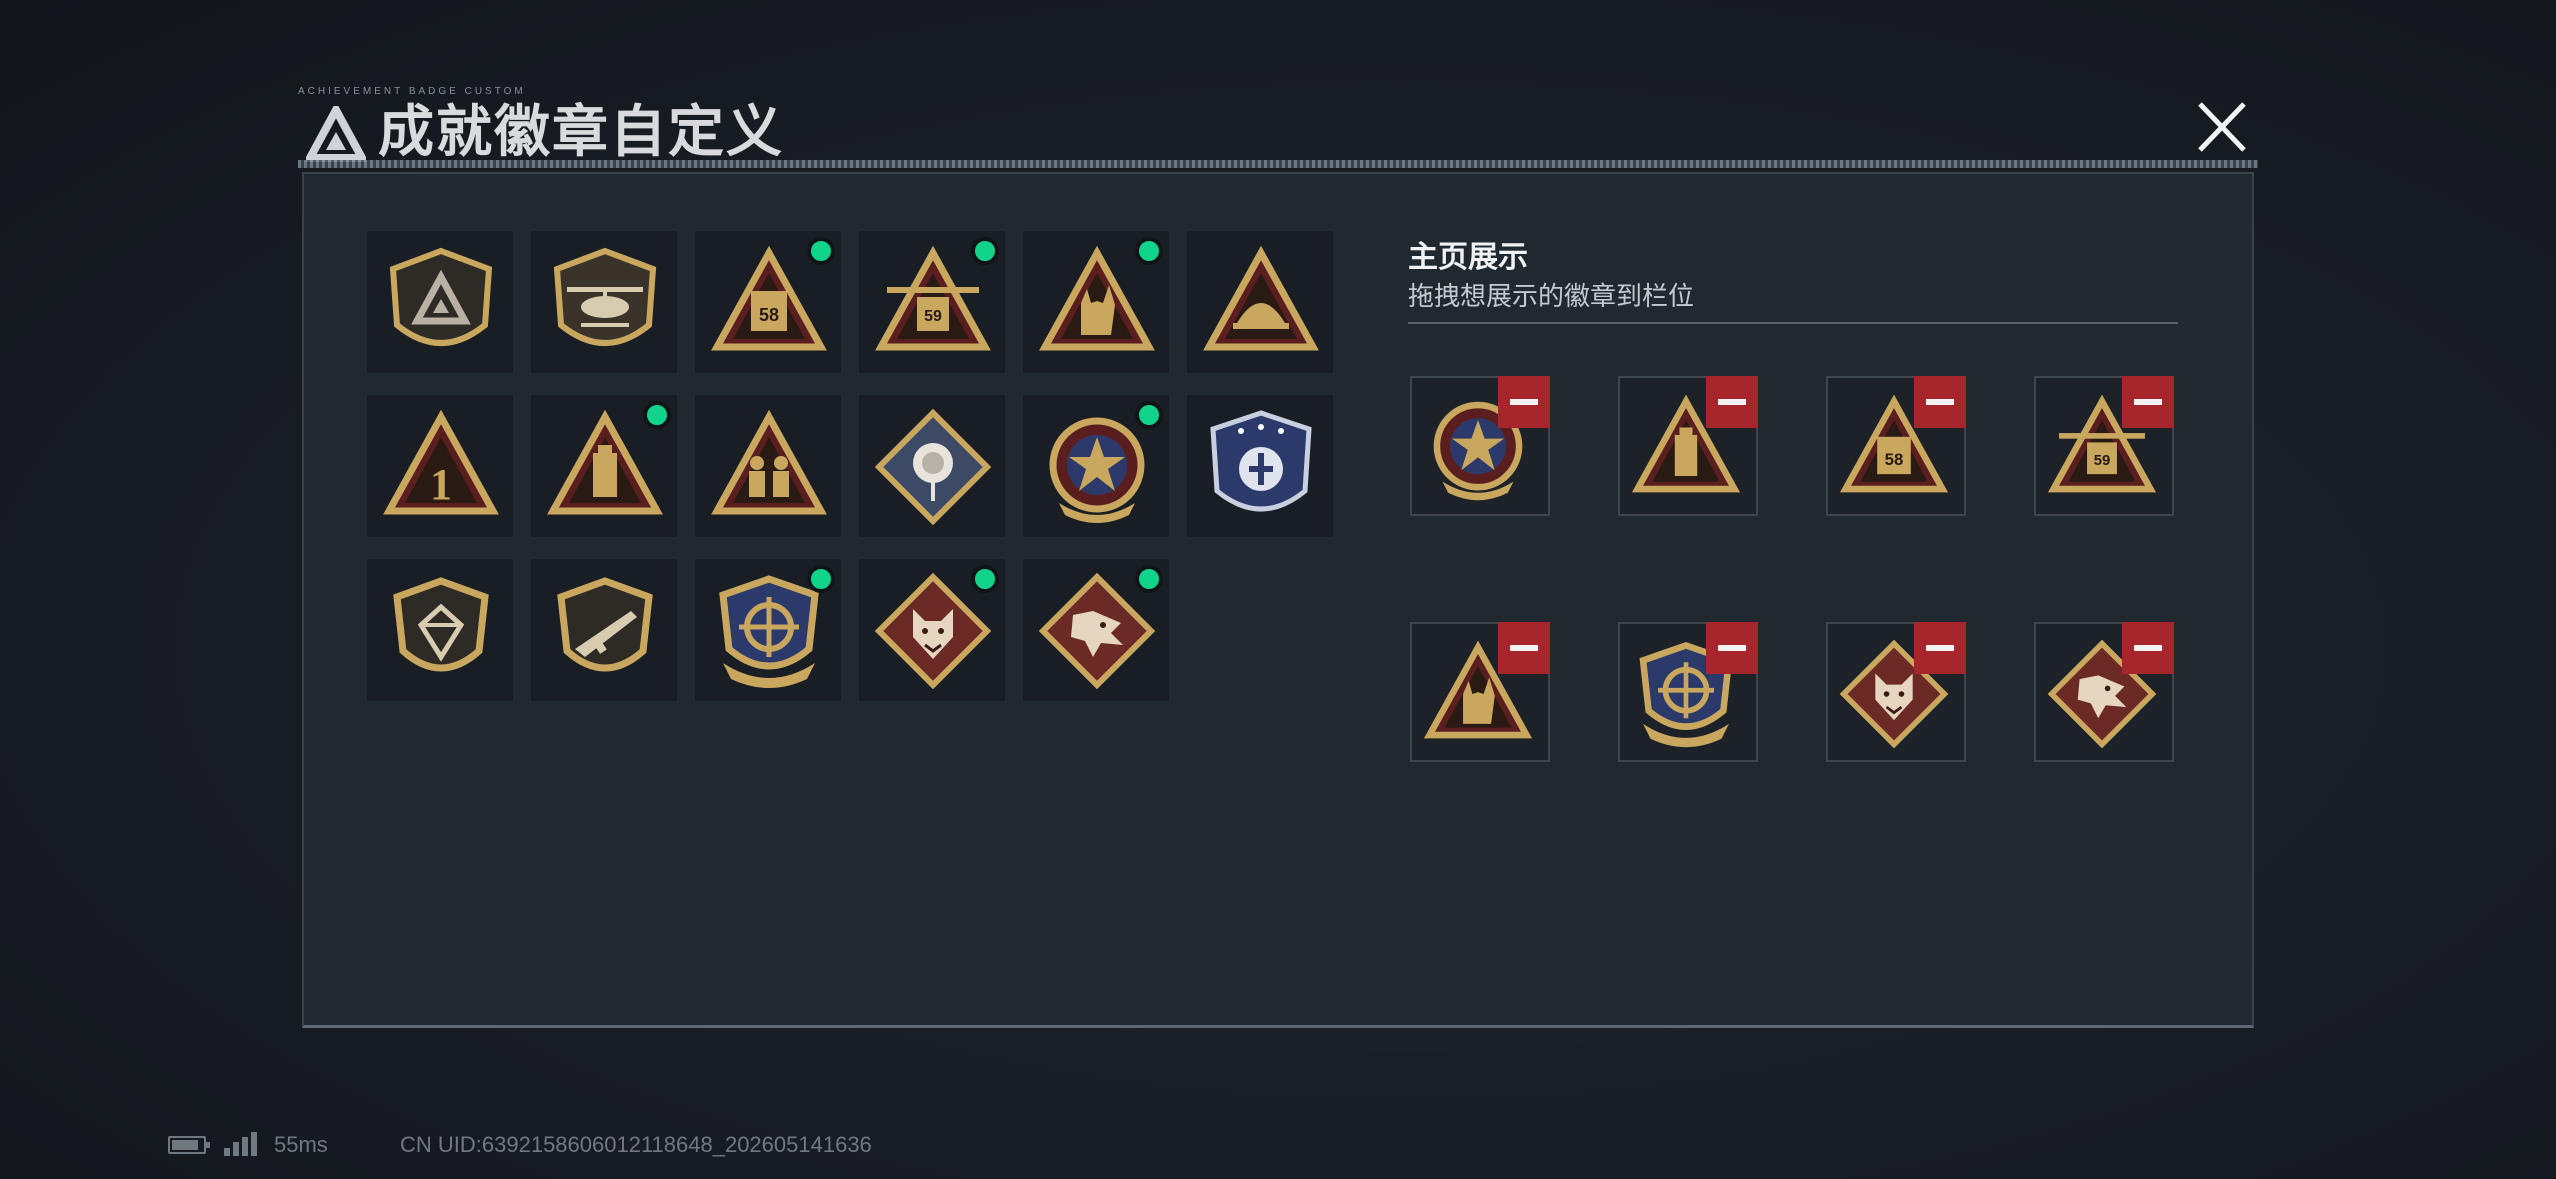 The image size is (2556, 1179). Describe the element at coordinates (1261, 461) in the screenshot. I see `blue-eagle-shield-badge-icon` at that location.